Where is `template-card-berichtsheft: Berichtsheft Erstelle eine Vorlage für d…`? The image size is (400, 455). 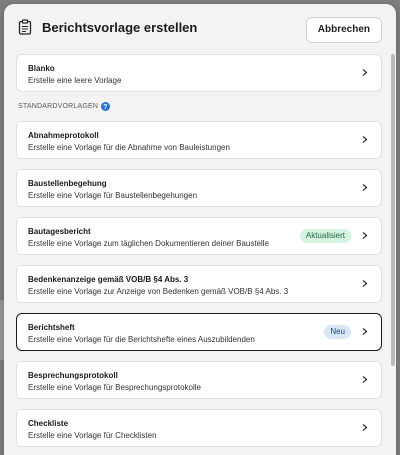 template-card-berichtsheft: Berichtsheft Erstelle eine Vorlage für d… is located at coordinates (199, 332).